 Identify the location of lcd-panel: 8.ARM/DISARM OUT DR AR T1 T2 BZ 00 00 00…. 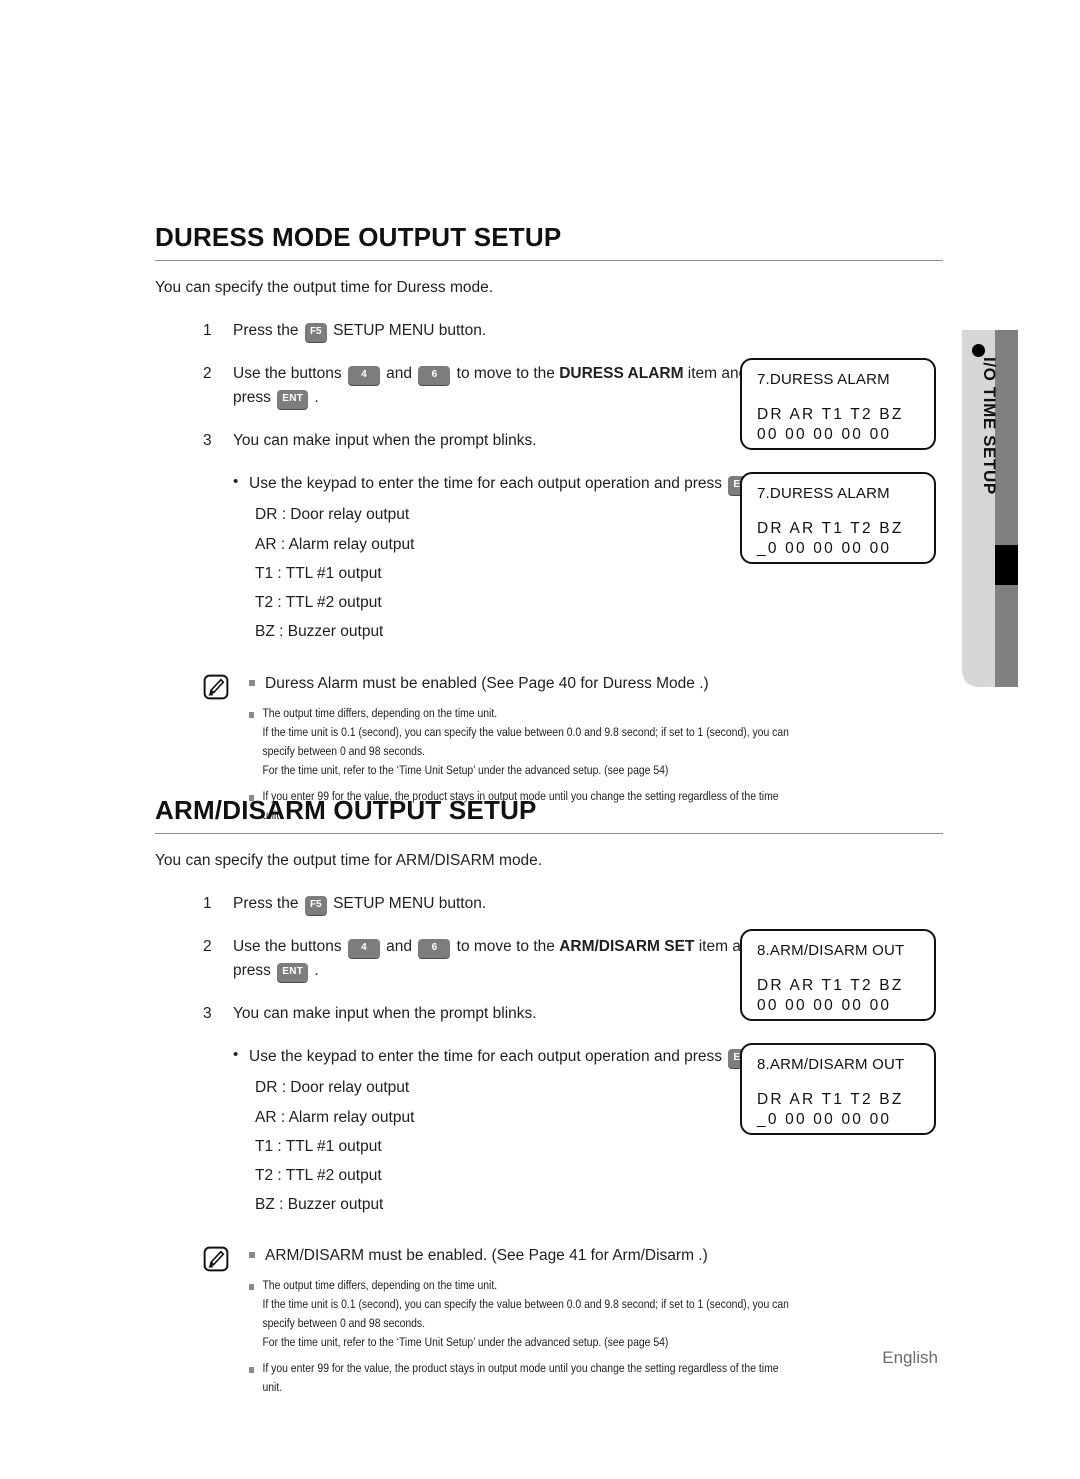
(838, 975).